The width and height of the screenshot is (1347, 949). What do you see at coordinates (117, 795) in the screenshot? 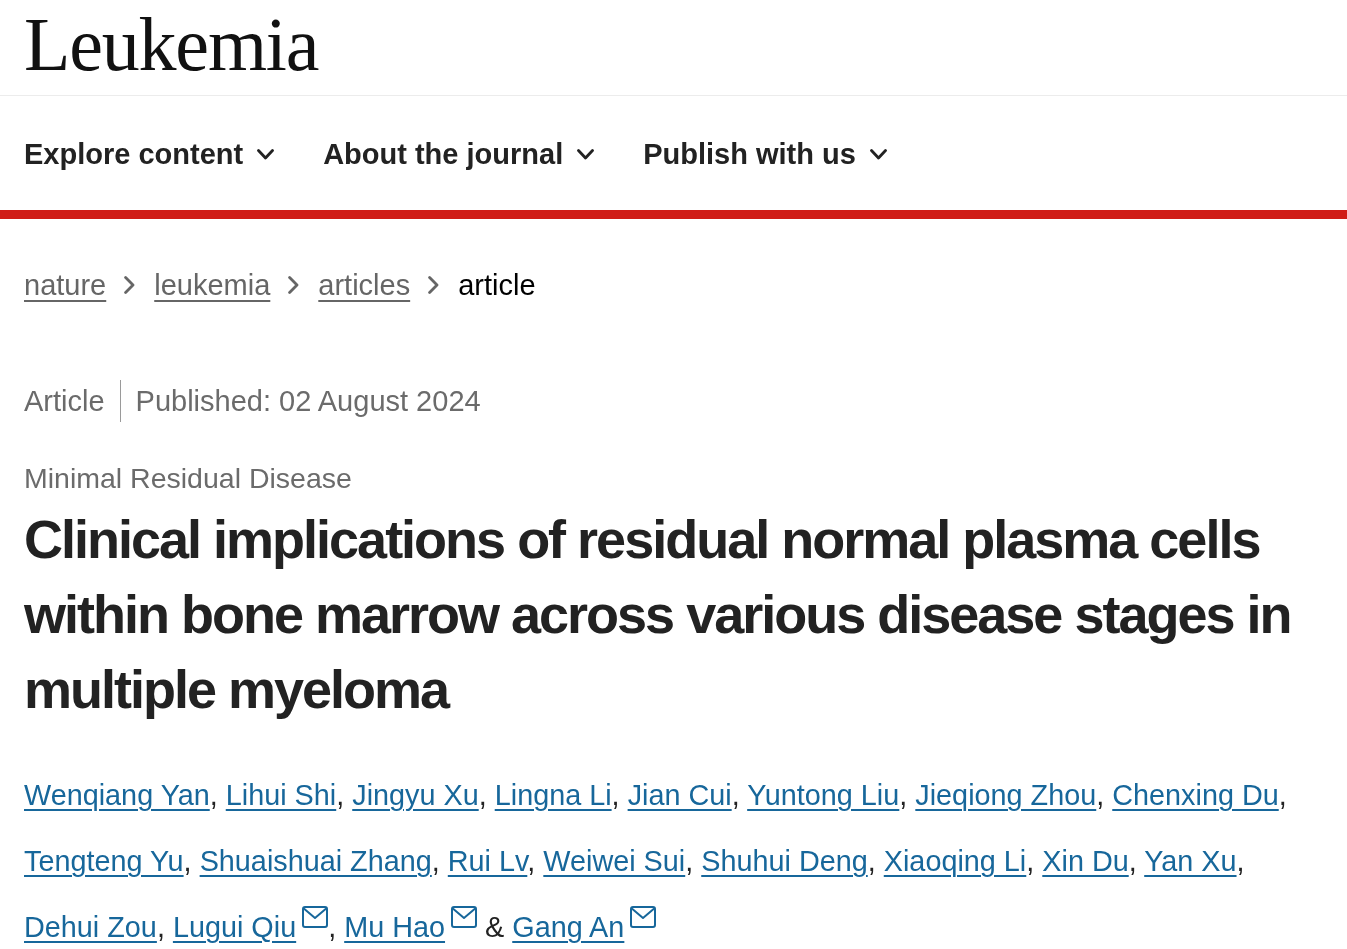
I see `author-link: Wenqiang Yan` at bounding box center [117, 795].